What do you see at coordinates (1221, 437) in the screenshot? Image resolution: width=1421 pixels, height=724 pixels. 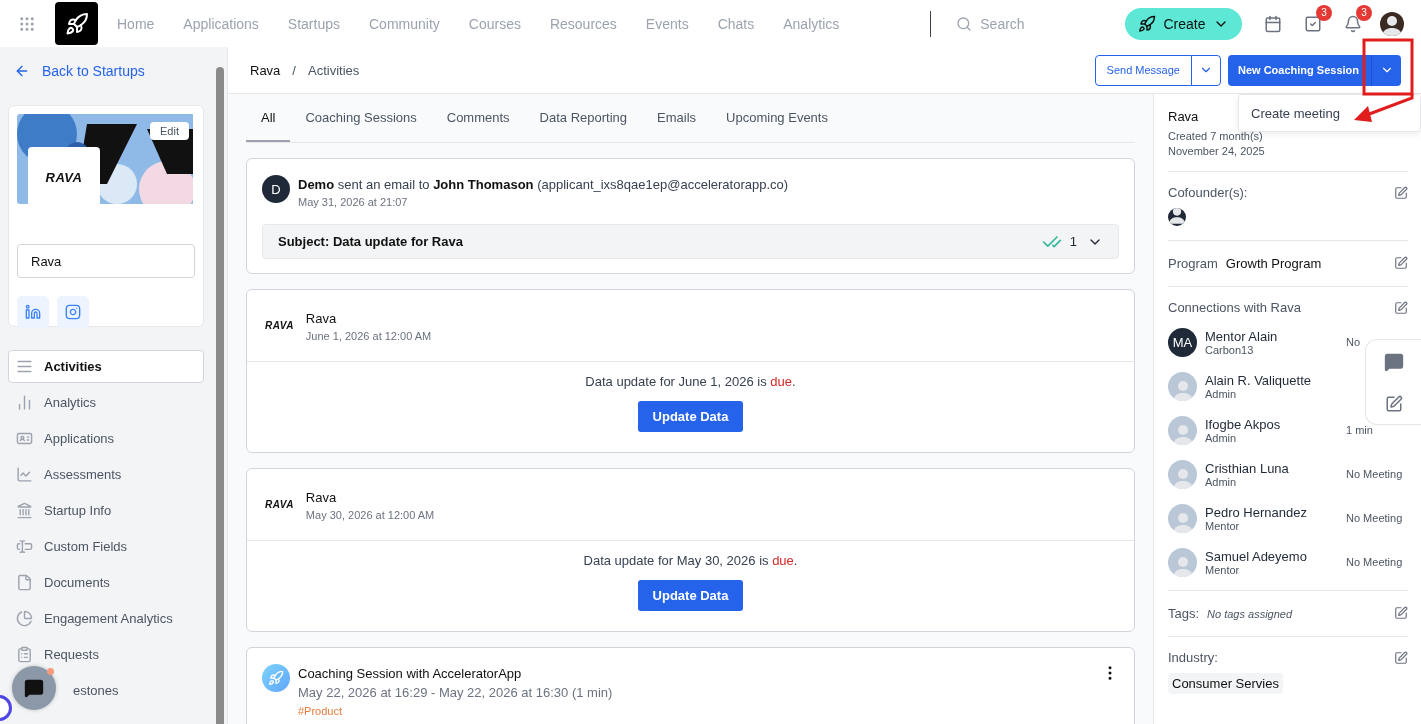 I see `connection-role: Admin` at bounding box center [1221, 437].